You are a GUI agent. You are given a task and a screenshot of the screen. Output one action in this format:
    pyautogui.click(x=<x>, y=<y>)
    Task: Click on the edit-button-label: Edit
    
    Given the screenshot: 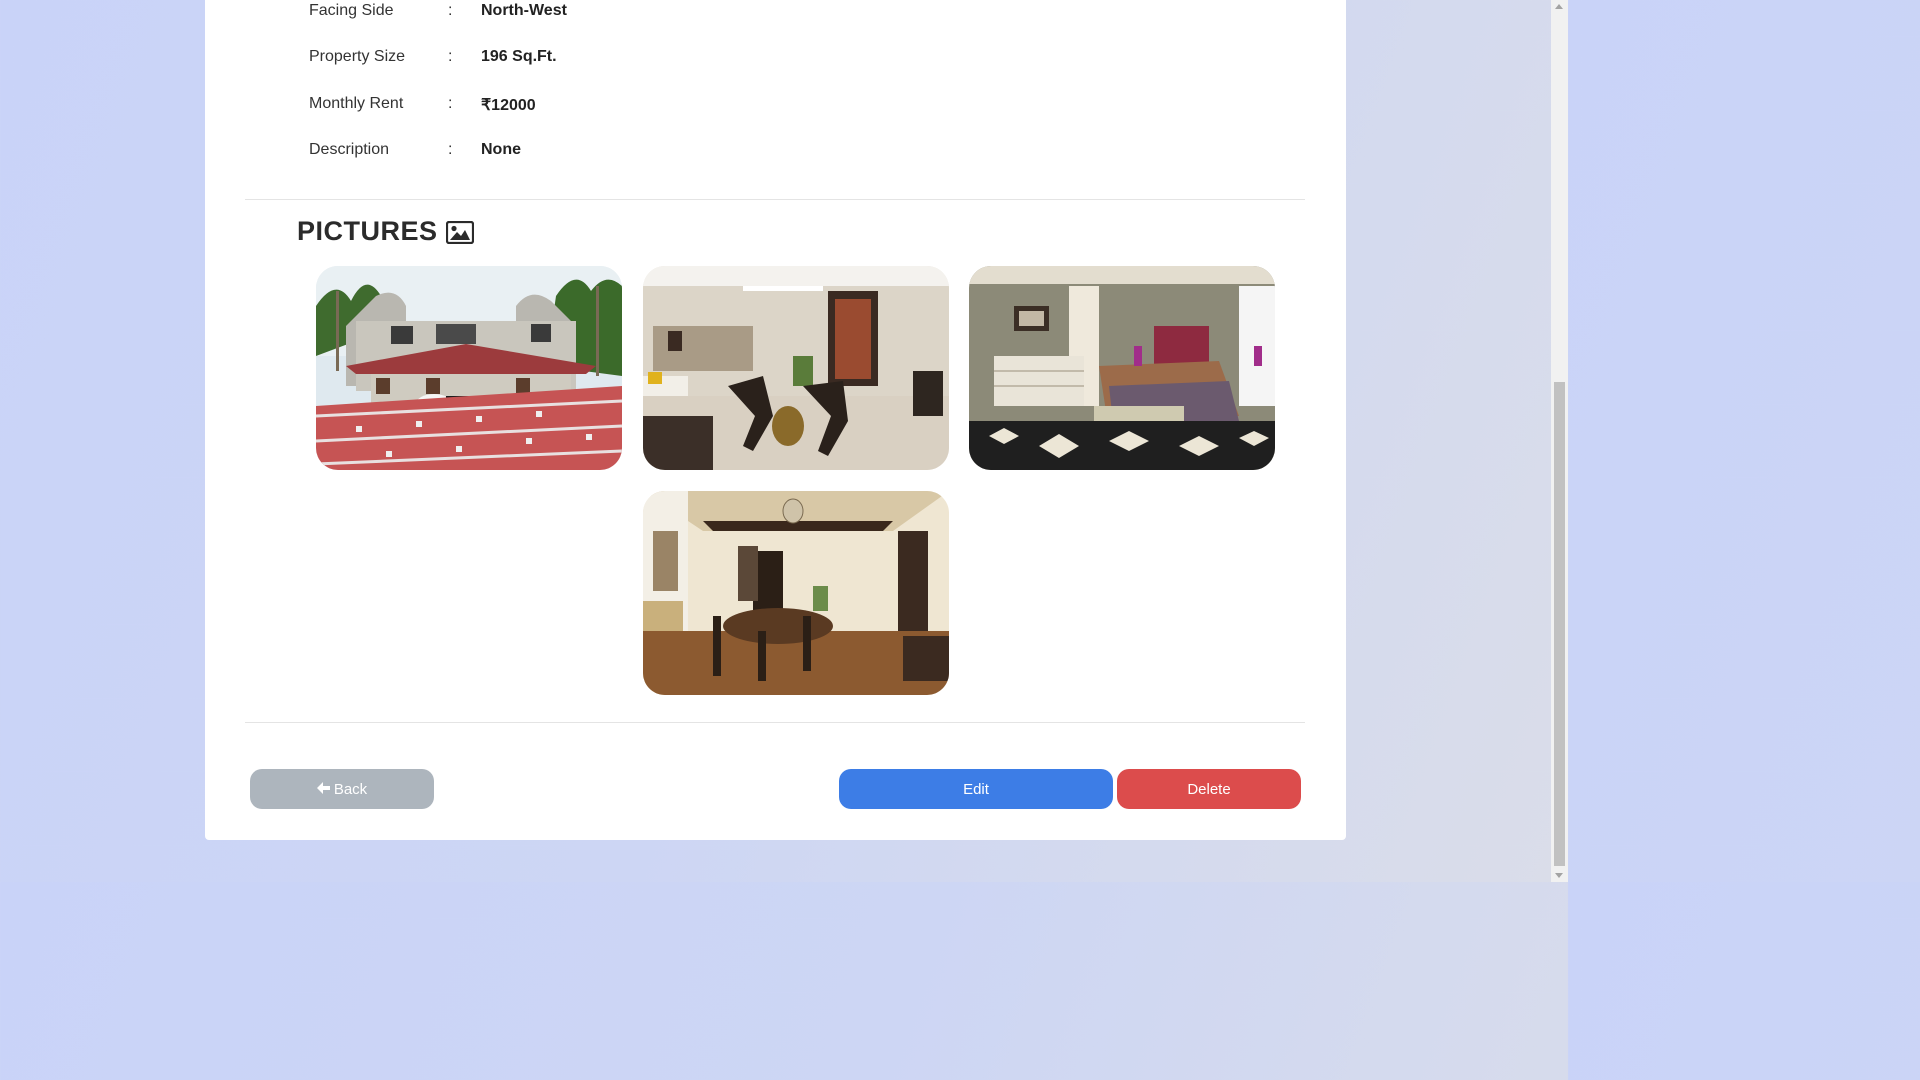 What is the action you would take?
    pyautogui.click(x=976, y=789)
    